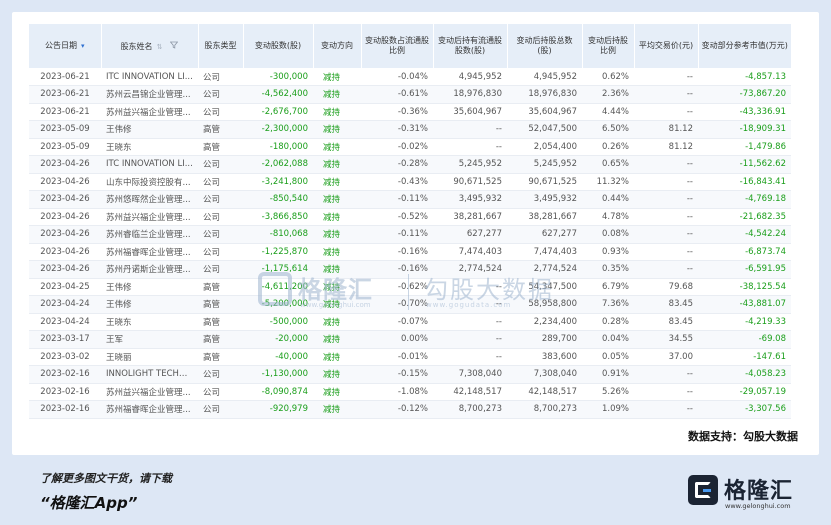 The image size is (831, 525). I want to click on cell-after-total: 38,281,667, so click(544, 217).